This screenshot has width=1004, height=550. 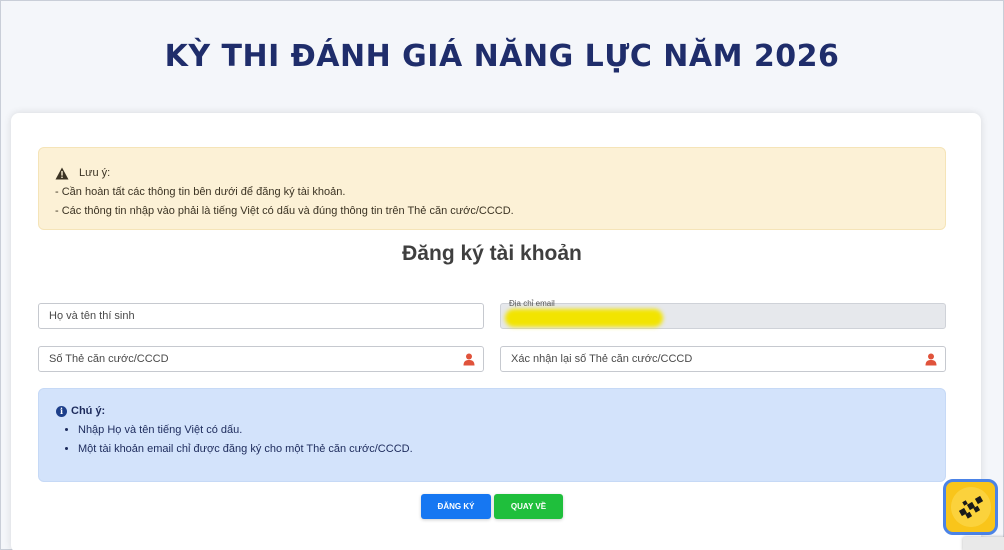 I want to click on back-button: QUAY VỀ, so click(x=528, y=506).